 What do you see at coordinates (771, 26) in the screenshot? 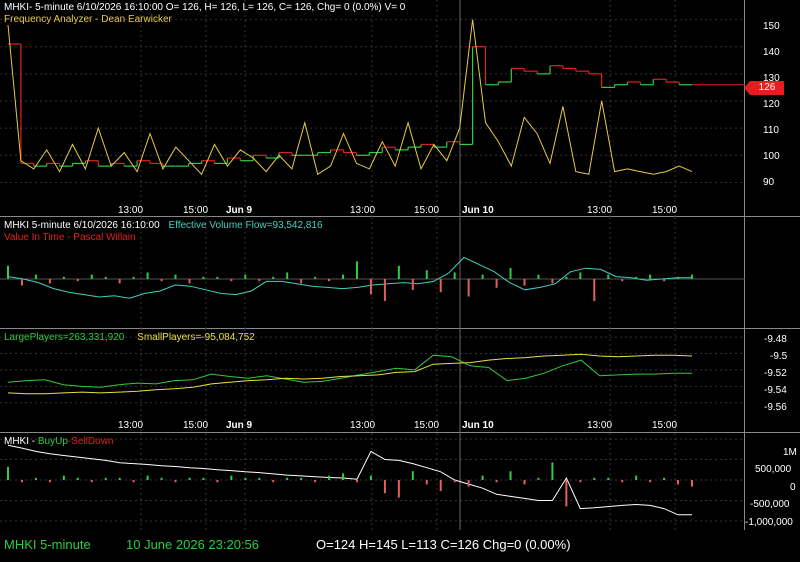
I see `y-tick-150: 150` at bounding box center [771, 26].